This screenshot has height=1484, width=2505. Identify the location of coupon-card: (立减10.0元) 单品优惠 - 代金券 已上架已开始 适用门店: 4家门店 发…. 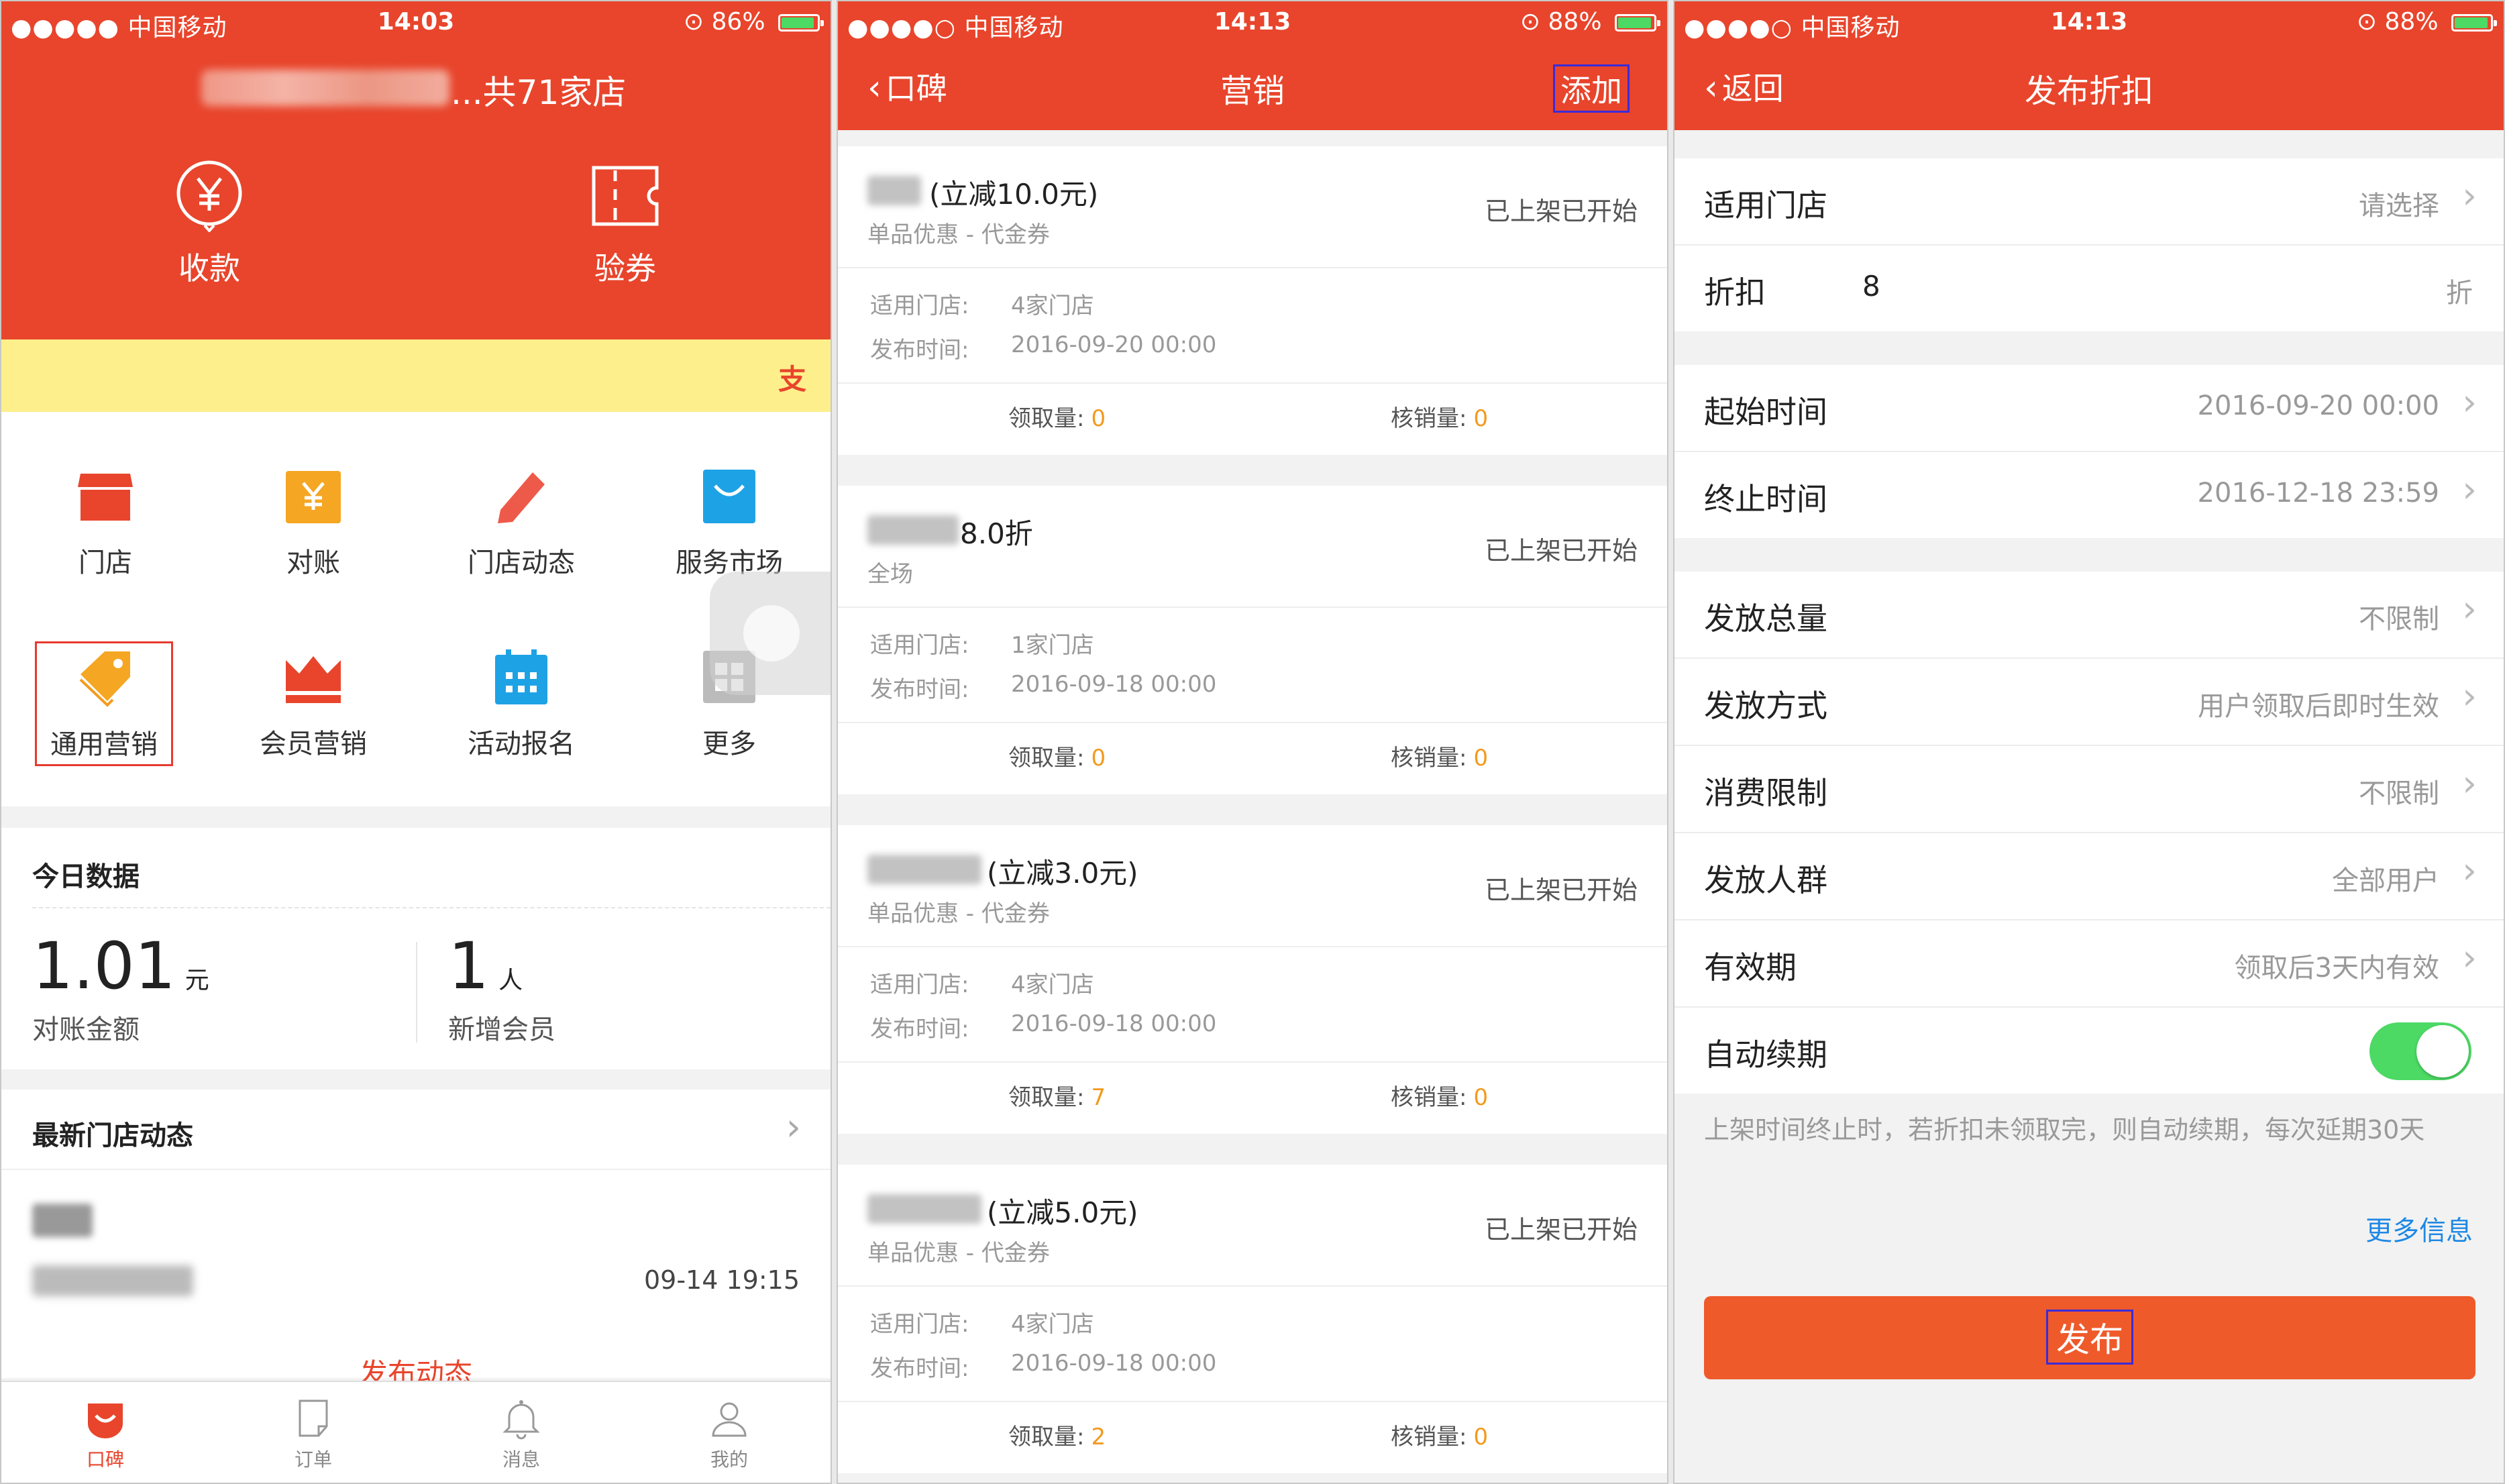
(1252, 300).